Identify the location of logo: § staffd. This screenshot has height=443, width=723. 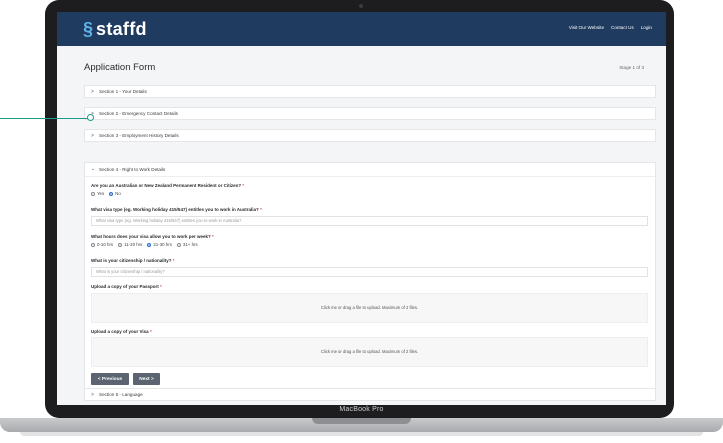
(115, 29).